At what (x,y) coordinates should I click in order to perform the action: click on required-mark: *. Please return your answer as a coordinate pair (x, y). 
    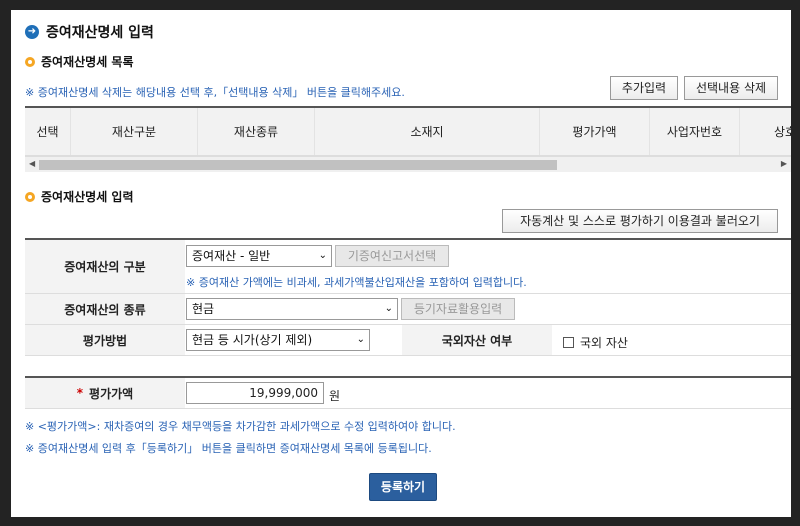
    Looking at the image, I should click on (80, 393).